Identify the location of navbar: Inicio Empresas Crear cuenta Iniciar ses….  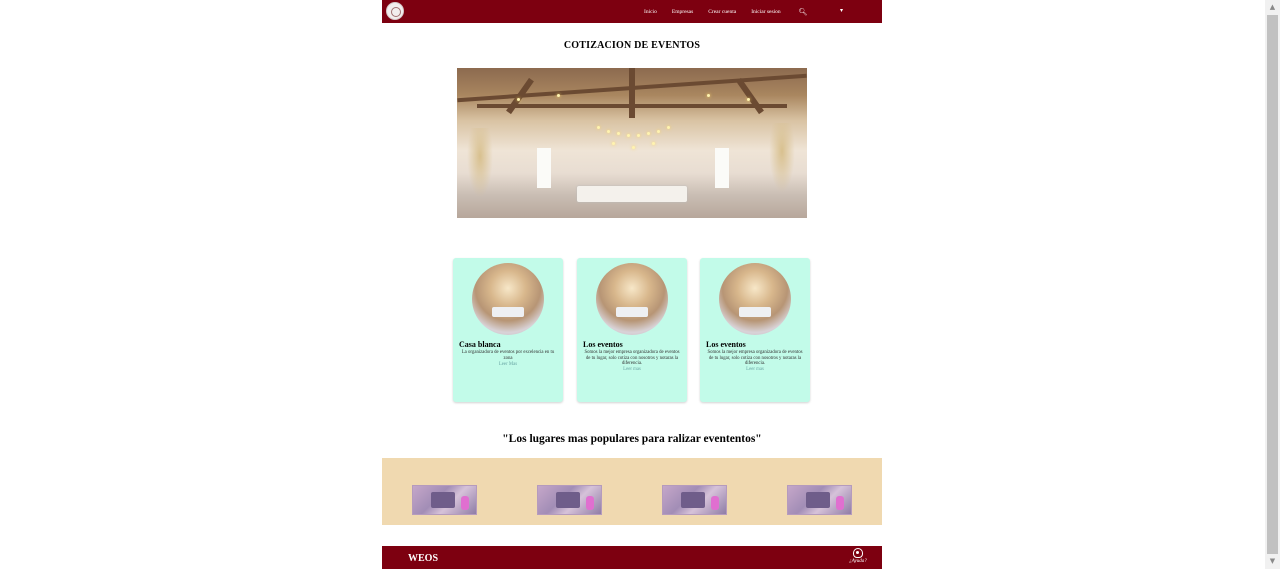
(632, 11).